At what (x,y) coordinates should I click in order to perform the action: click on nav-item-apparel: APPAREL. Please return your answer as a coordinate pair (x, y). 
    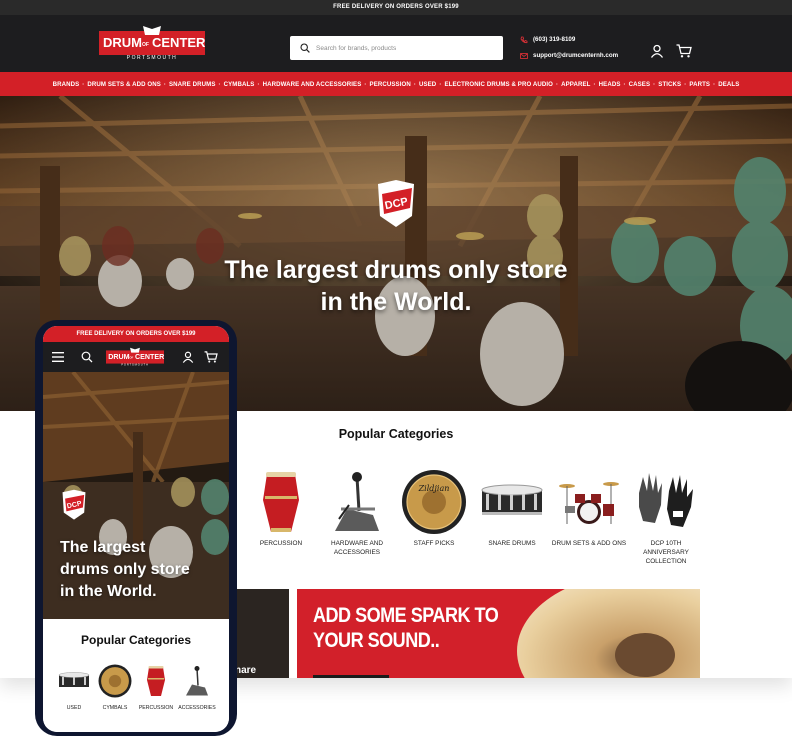
    Looking at the image, I should click on (575, 84).